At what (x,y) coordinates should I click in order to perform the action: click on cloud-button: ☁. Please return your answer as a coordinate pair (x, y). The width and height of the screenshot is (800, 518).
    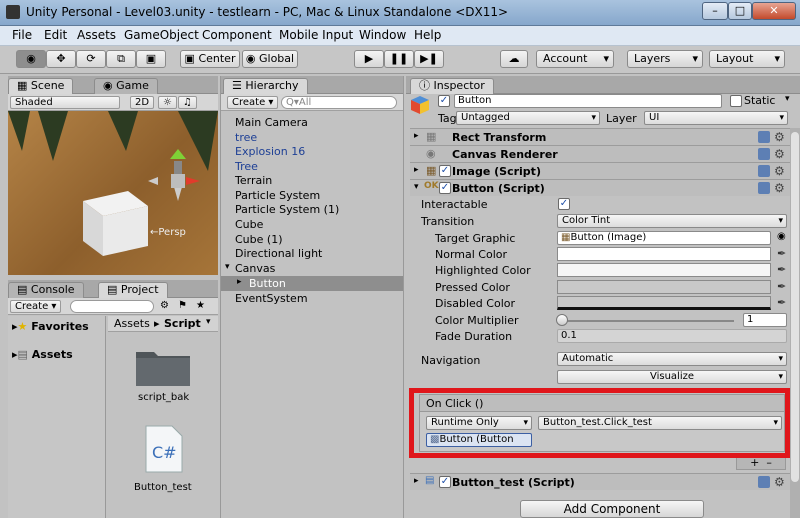
    Looking at the image, I should click on (514, 59).